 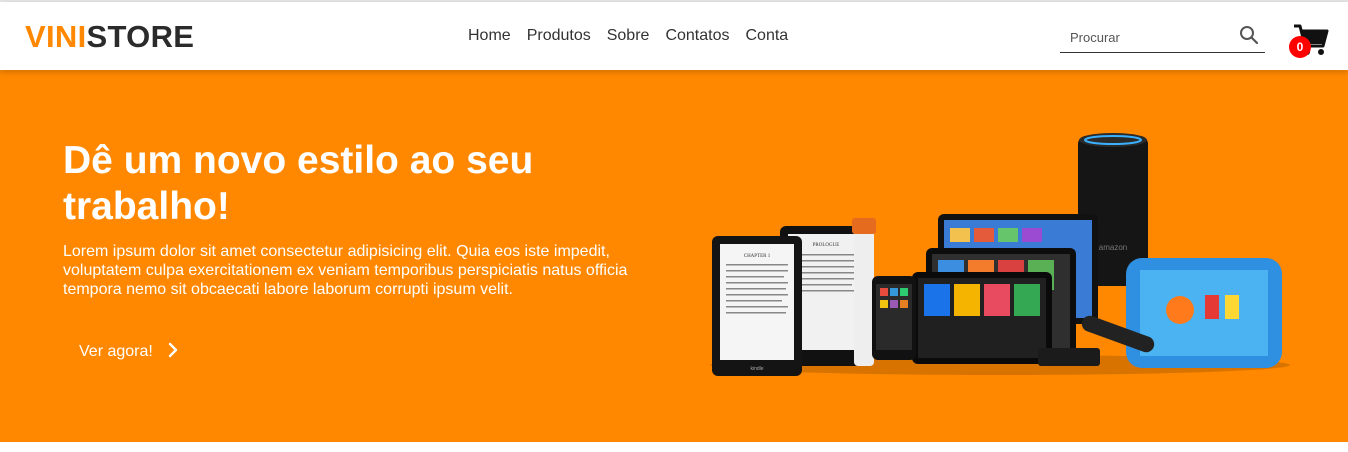 I want to click on nav-item-conta: Conta, so click(x=766, y=36).